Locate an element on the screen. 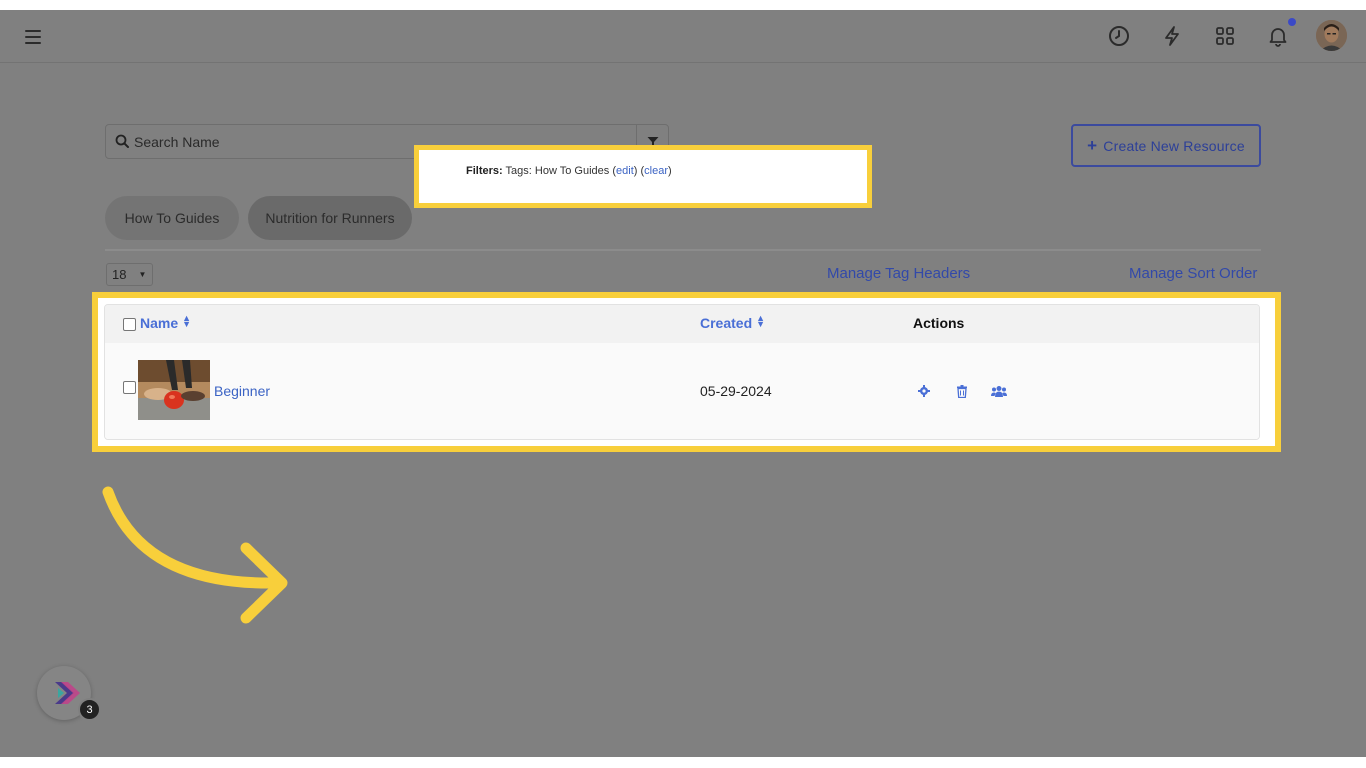  column-actions: Actions is located at coordinates (939, 323).